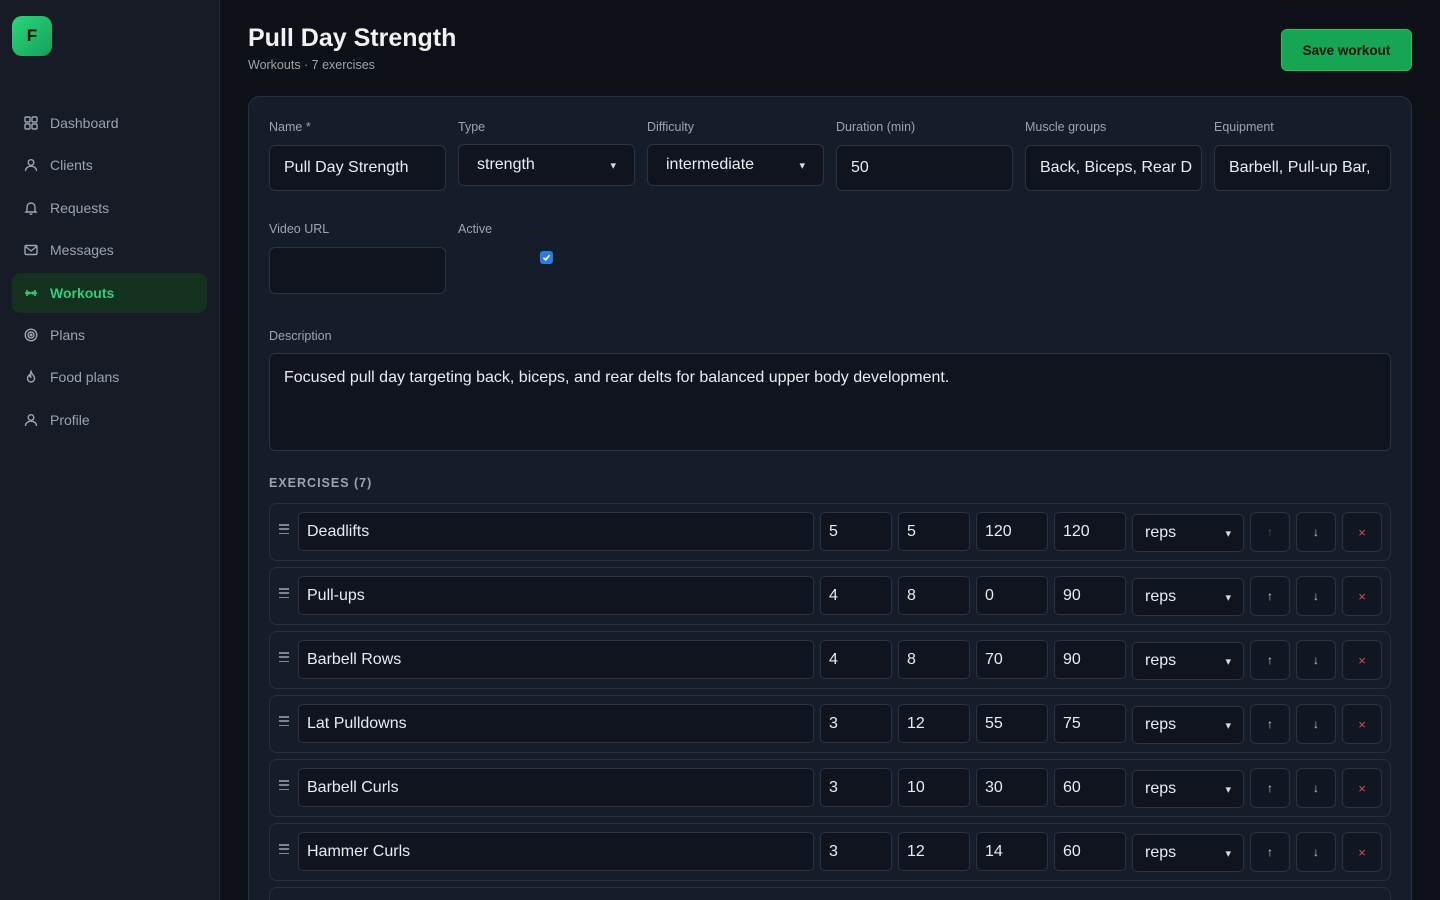  I want to click on exercise-reps-input: 5, so click(934, 531).